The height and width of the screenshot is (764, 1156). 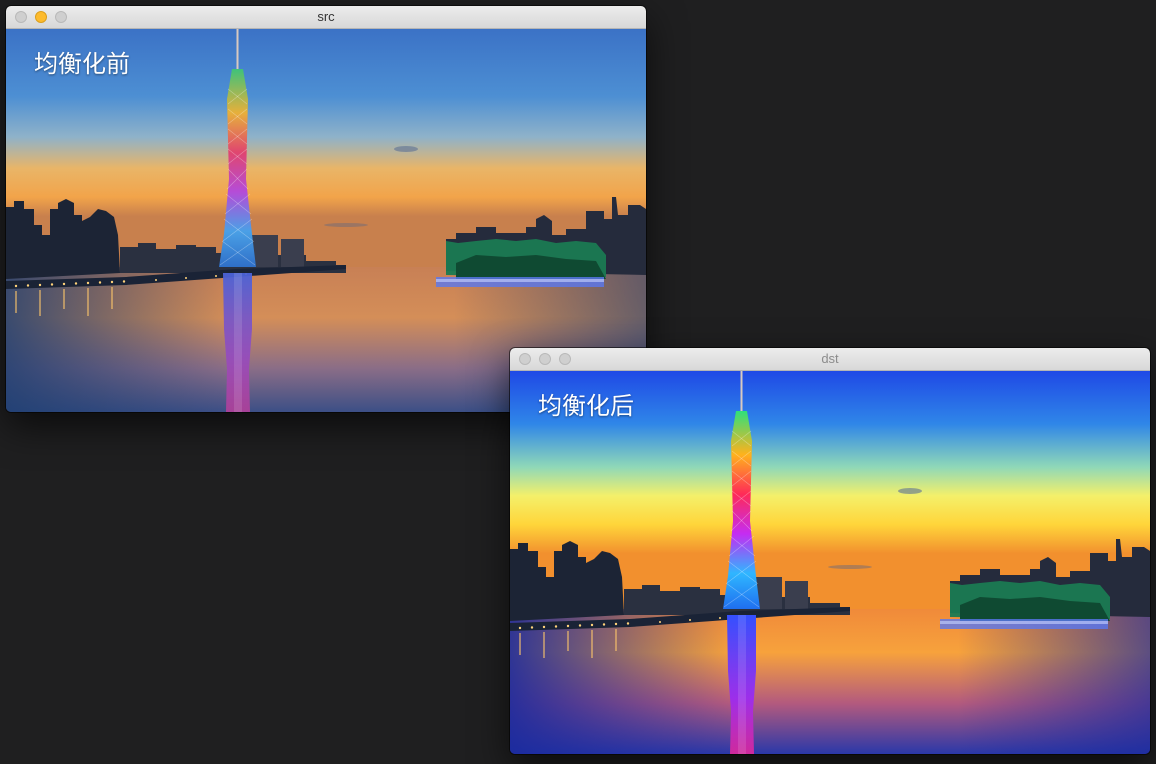 I want to click on titlebar-dst: dst, so click(x=830, y=359).